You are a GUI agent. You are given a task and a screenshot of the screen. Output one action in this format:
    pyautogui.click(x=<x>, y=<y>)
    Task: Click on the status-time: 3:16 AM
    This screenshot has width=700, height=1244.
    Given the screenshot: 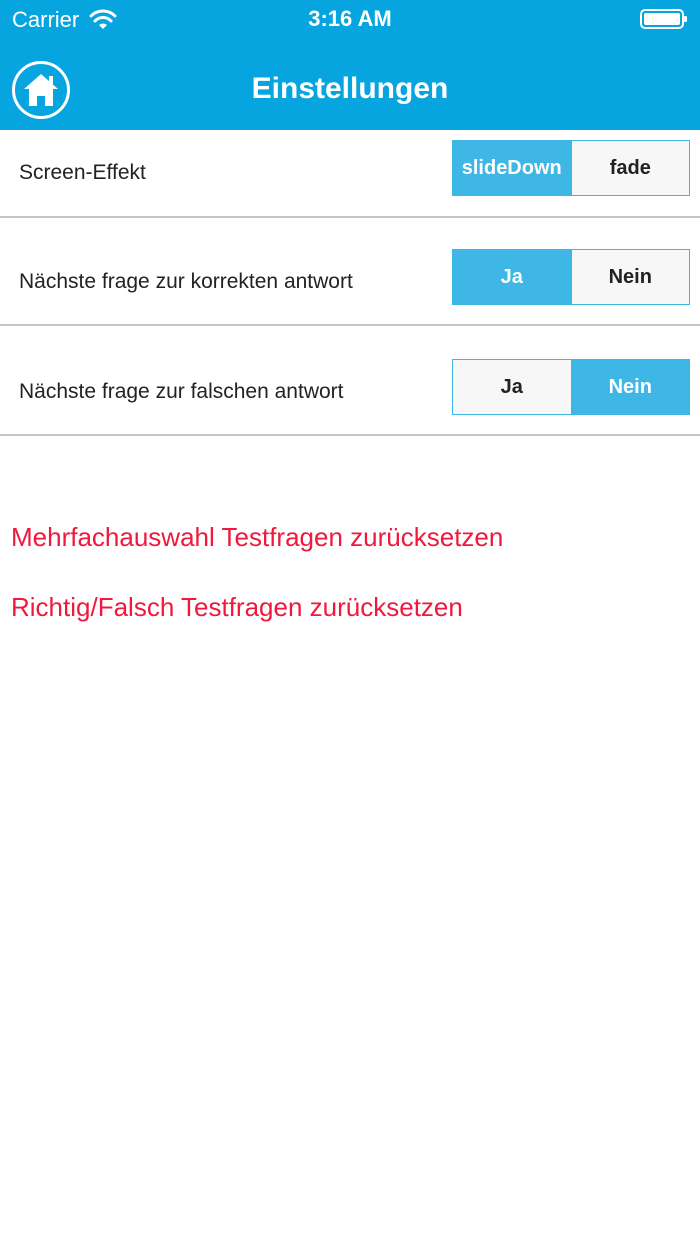 What is the action you would take?
    pyautogui.click(x=350, y=18)
    